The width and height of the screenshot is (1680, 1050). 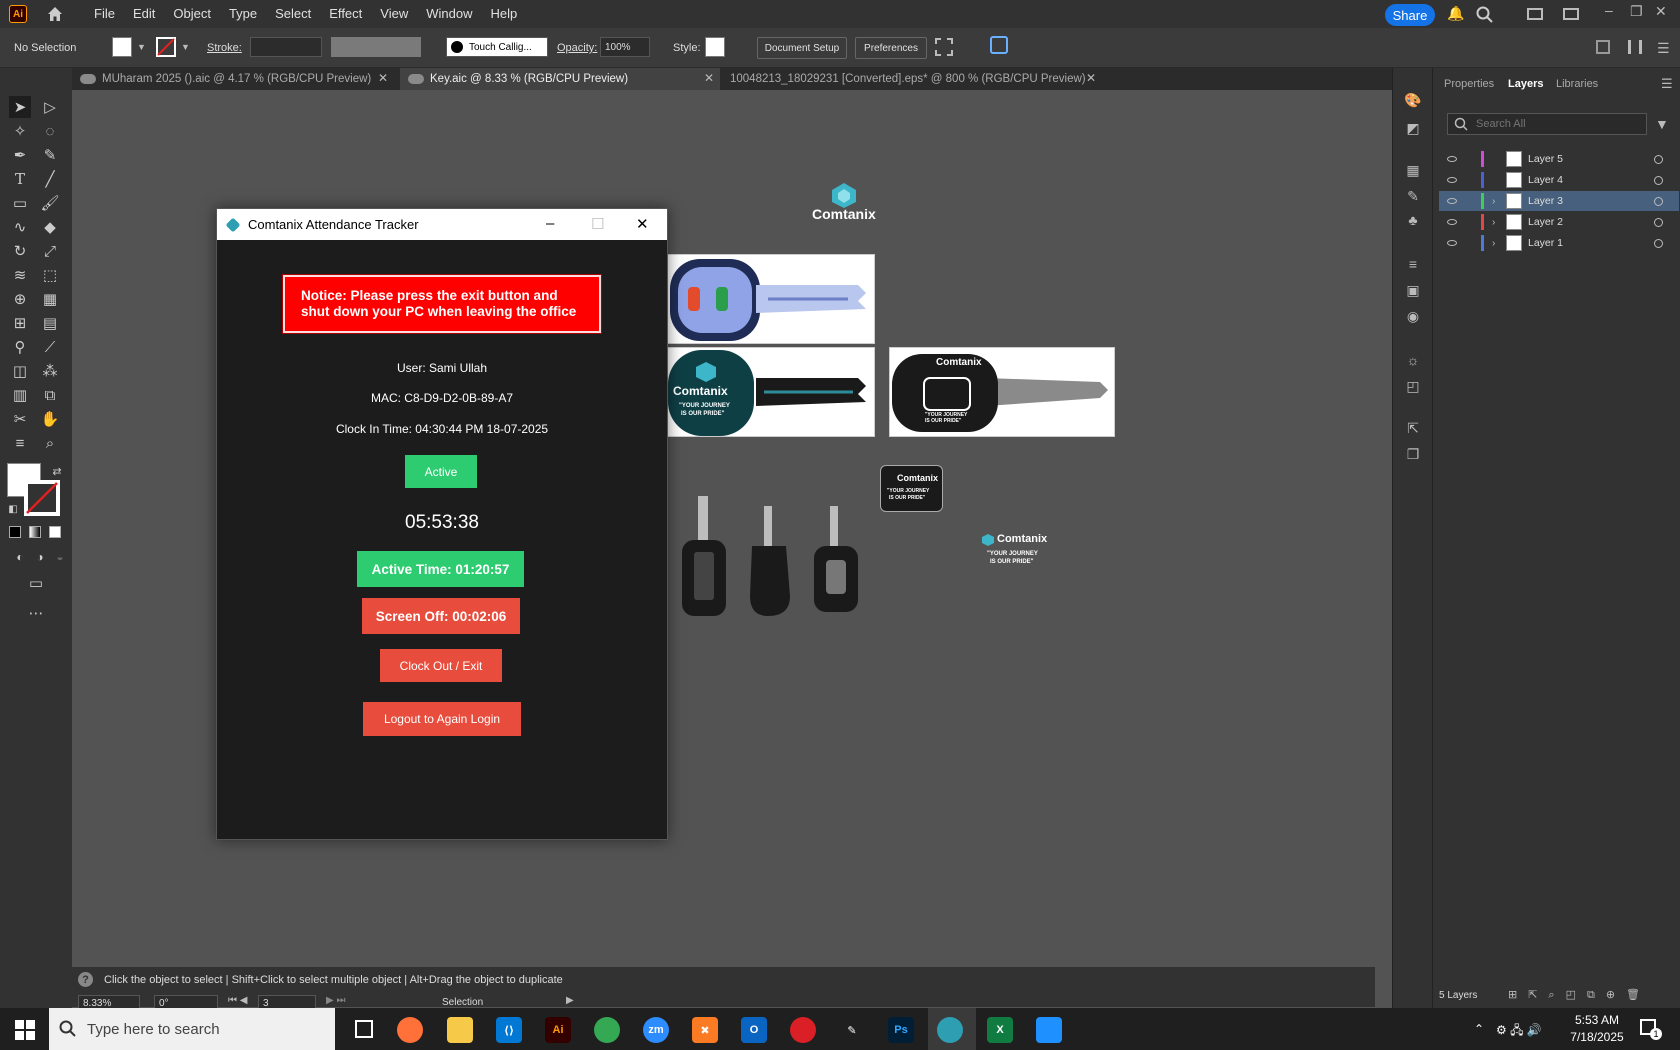 What do you see at coordinates (754, 1030) in the screenshot?
I see `outlook-icon: O` at bounding box center [754, 1030].